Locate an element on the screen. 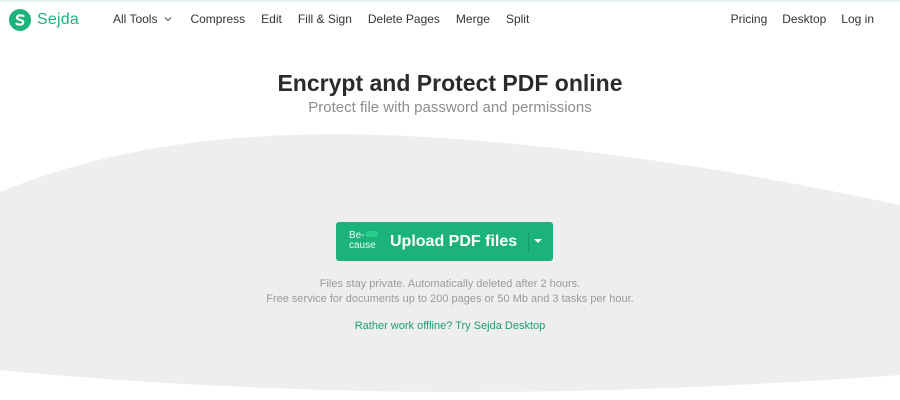 This screenshot has width=900, height=400. nav-edit: Edit is located at coordinates (271, 19).